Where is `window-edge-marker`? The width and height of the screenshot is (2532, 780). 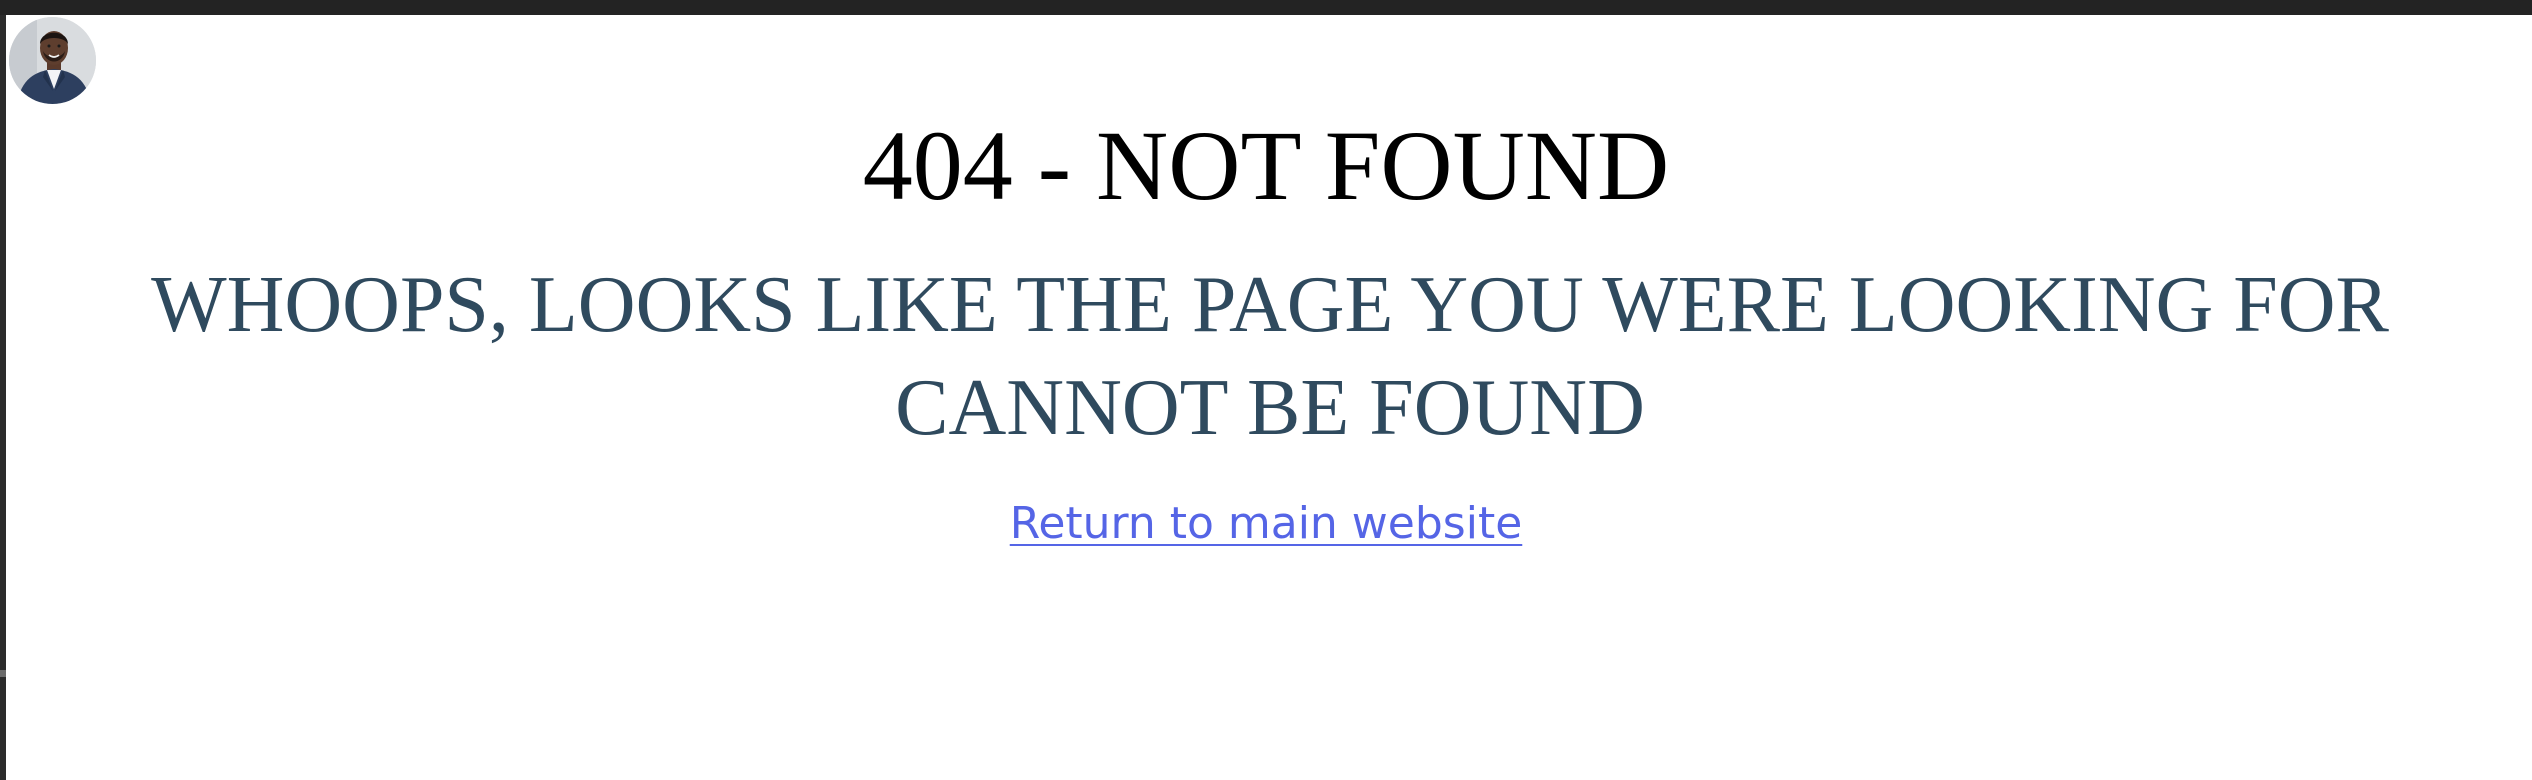 window-edge-marker is located at coordinates (3, 673).